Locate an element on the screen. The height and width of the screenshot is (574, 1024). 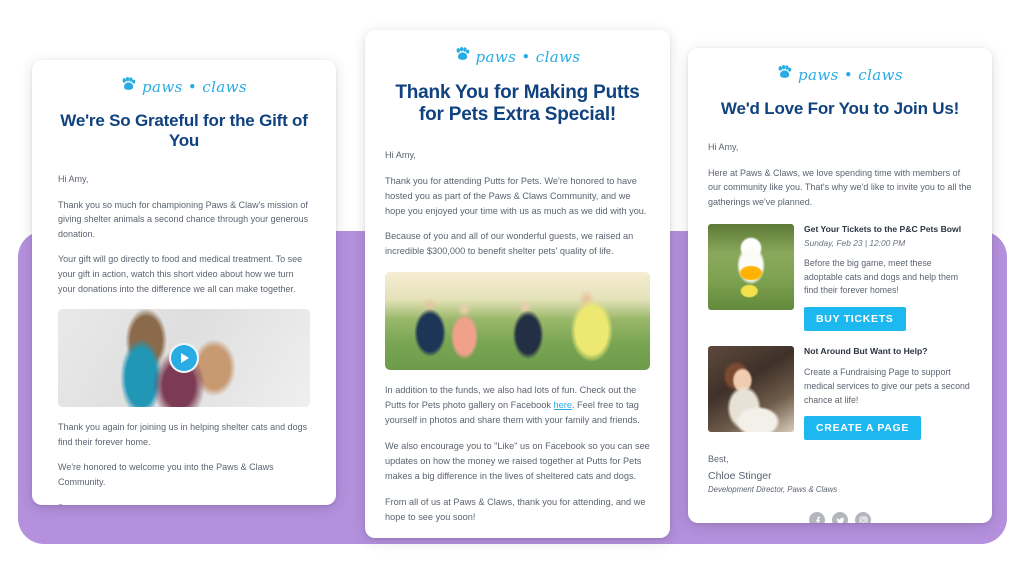
golf-event-photo is located at coordinates (517, 321).